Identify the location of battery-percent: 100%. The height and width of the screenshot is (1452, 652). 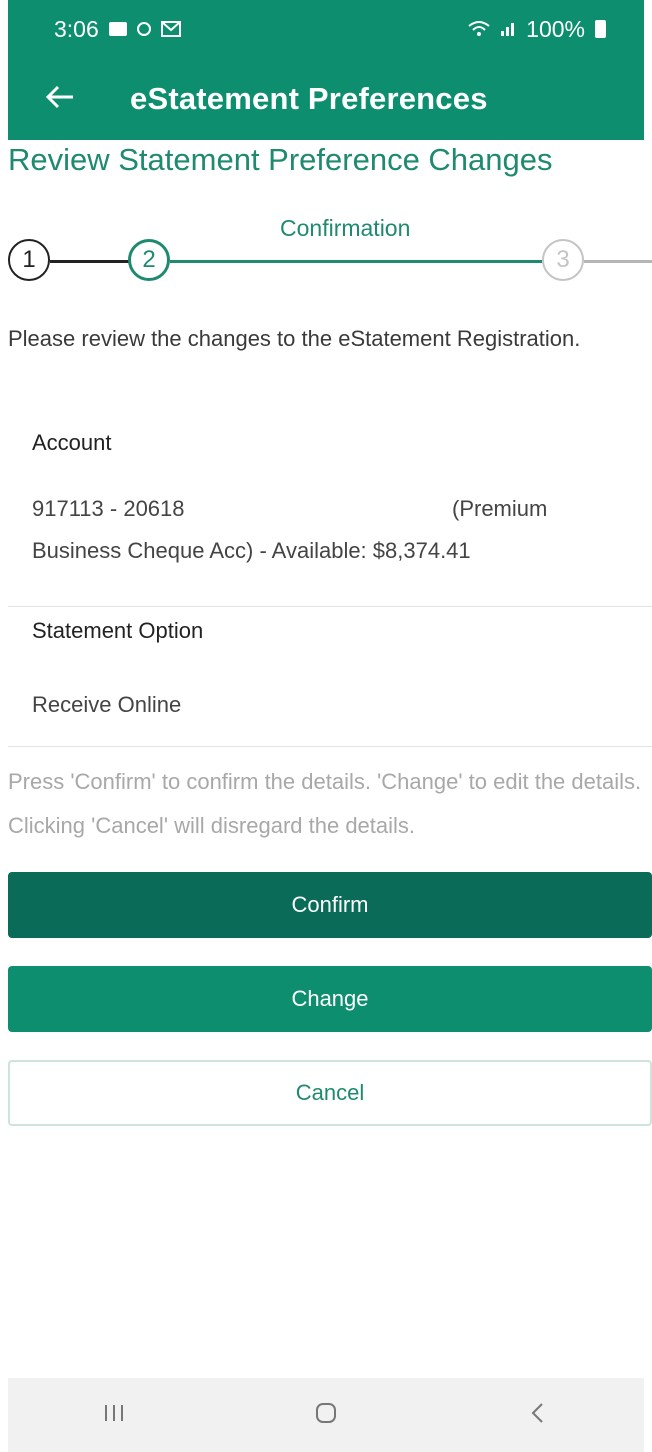
(555, 28).